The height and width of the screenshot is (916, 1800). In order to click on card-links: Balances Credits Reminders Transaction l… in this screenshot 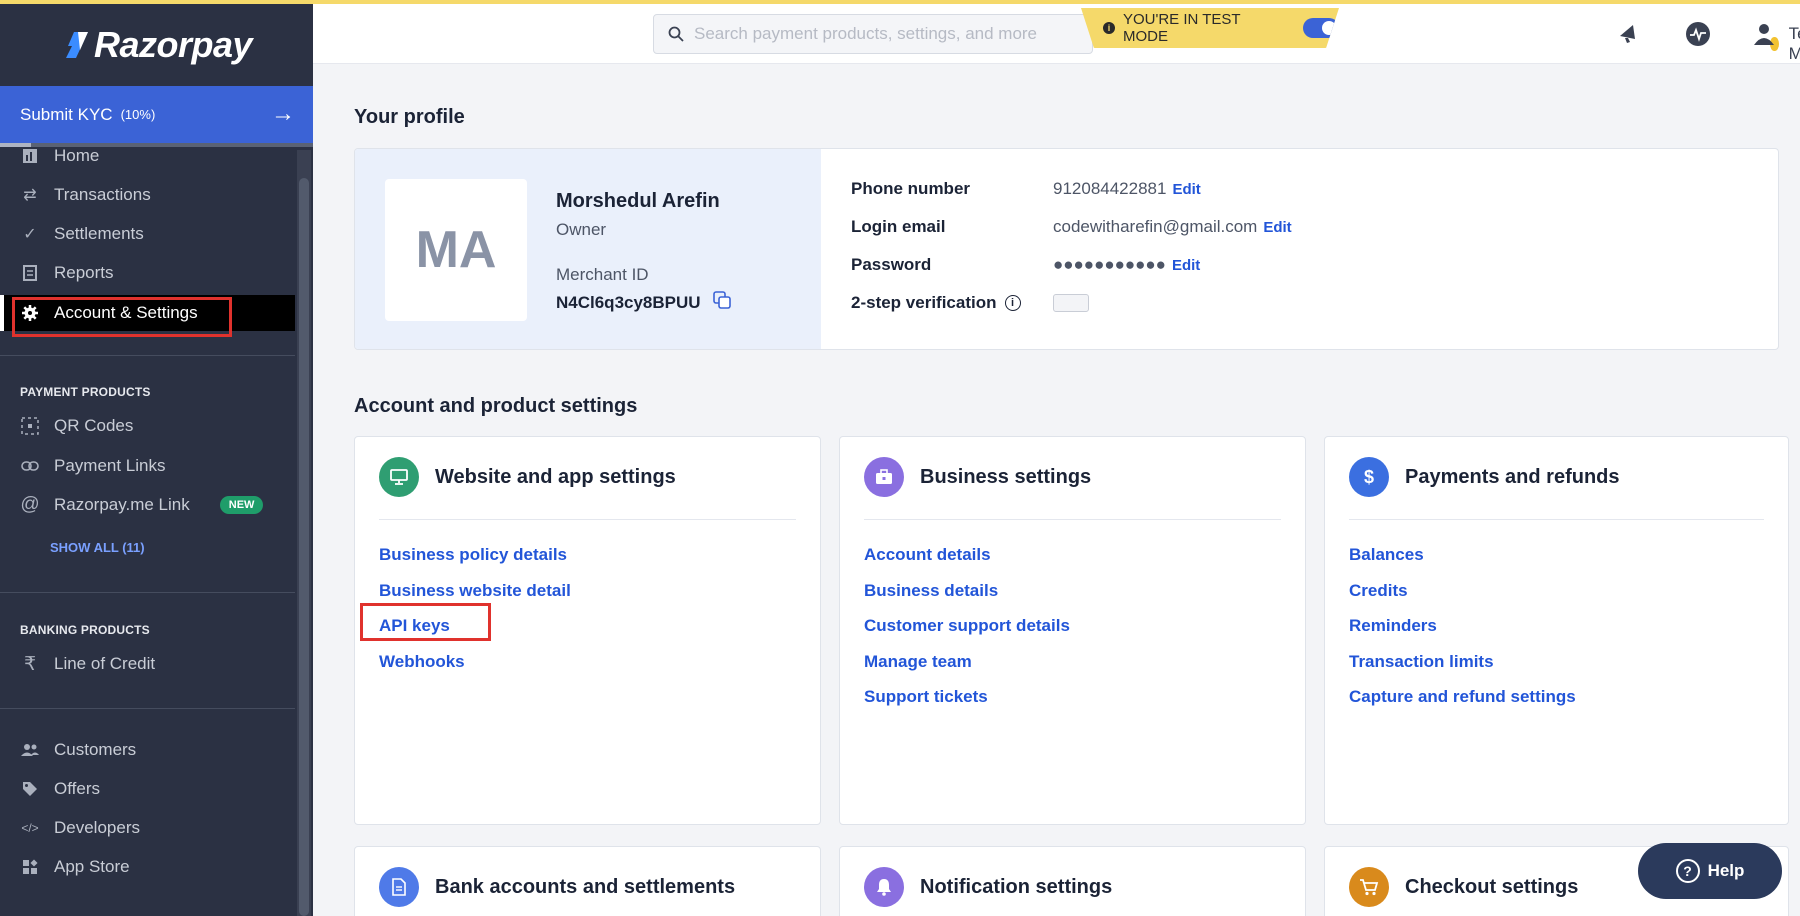, I will do `click(1462, 634)`.